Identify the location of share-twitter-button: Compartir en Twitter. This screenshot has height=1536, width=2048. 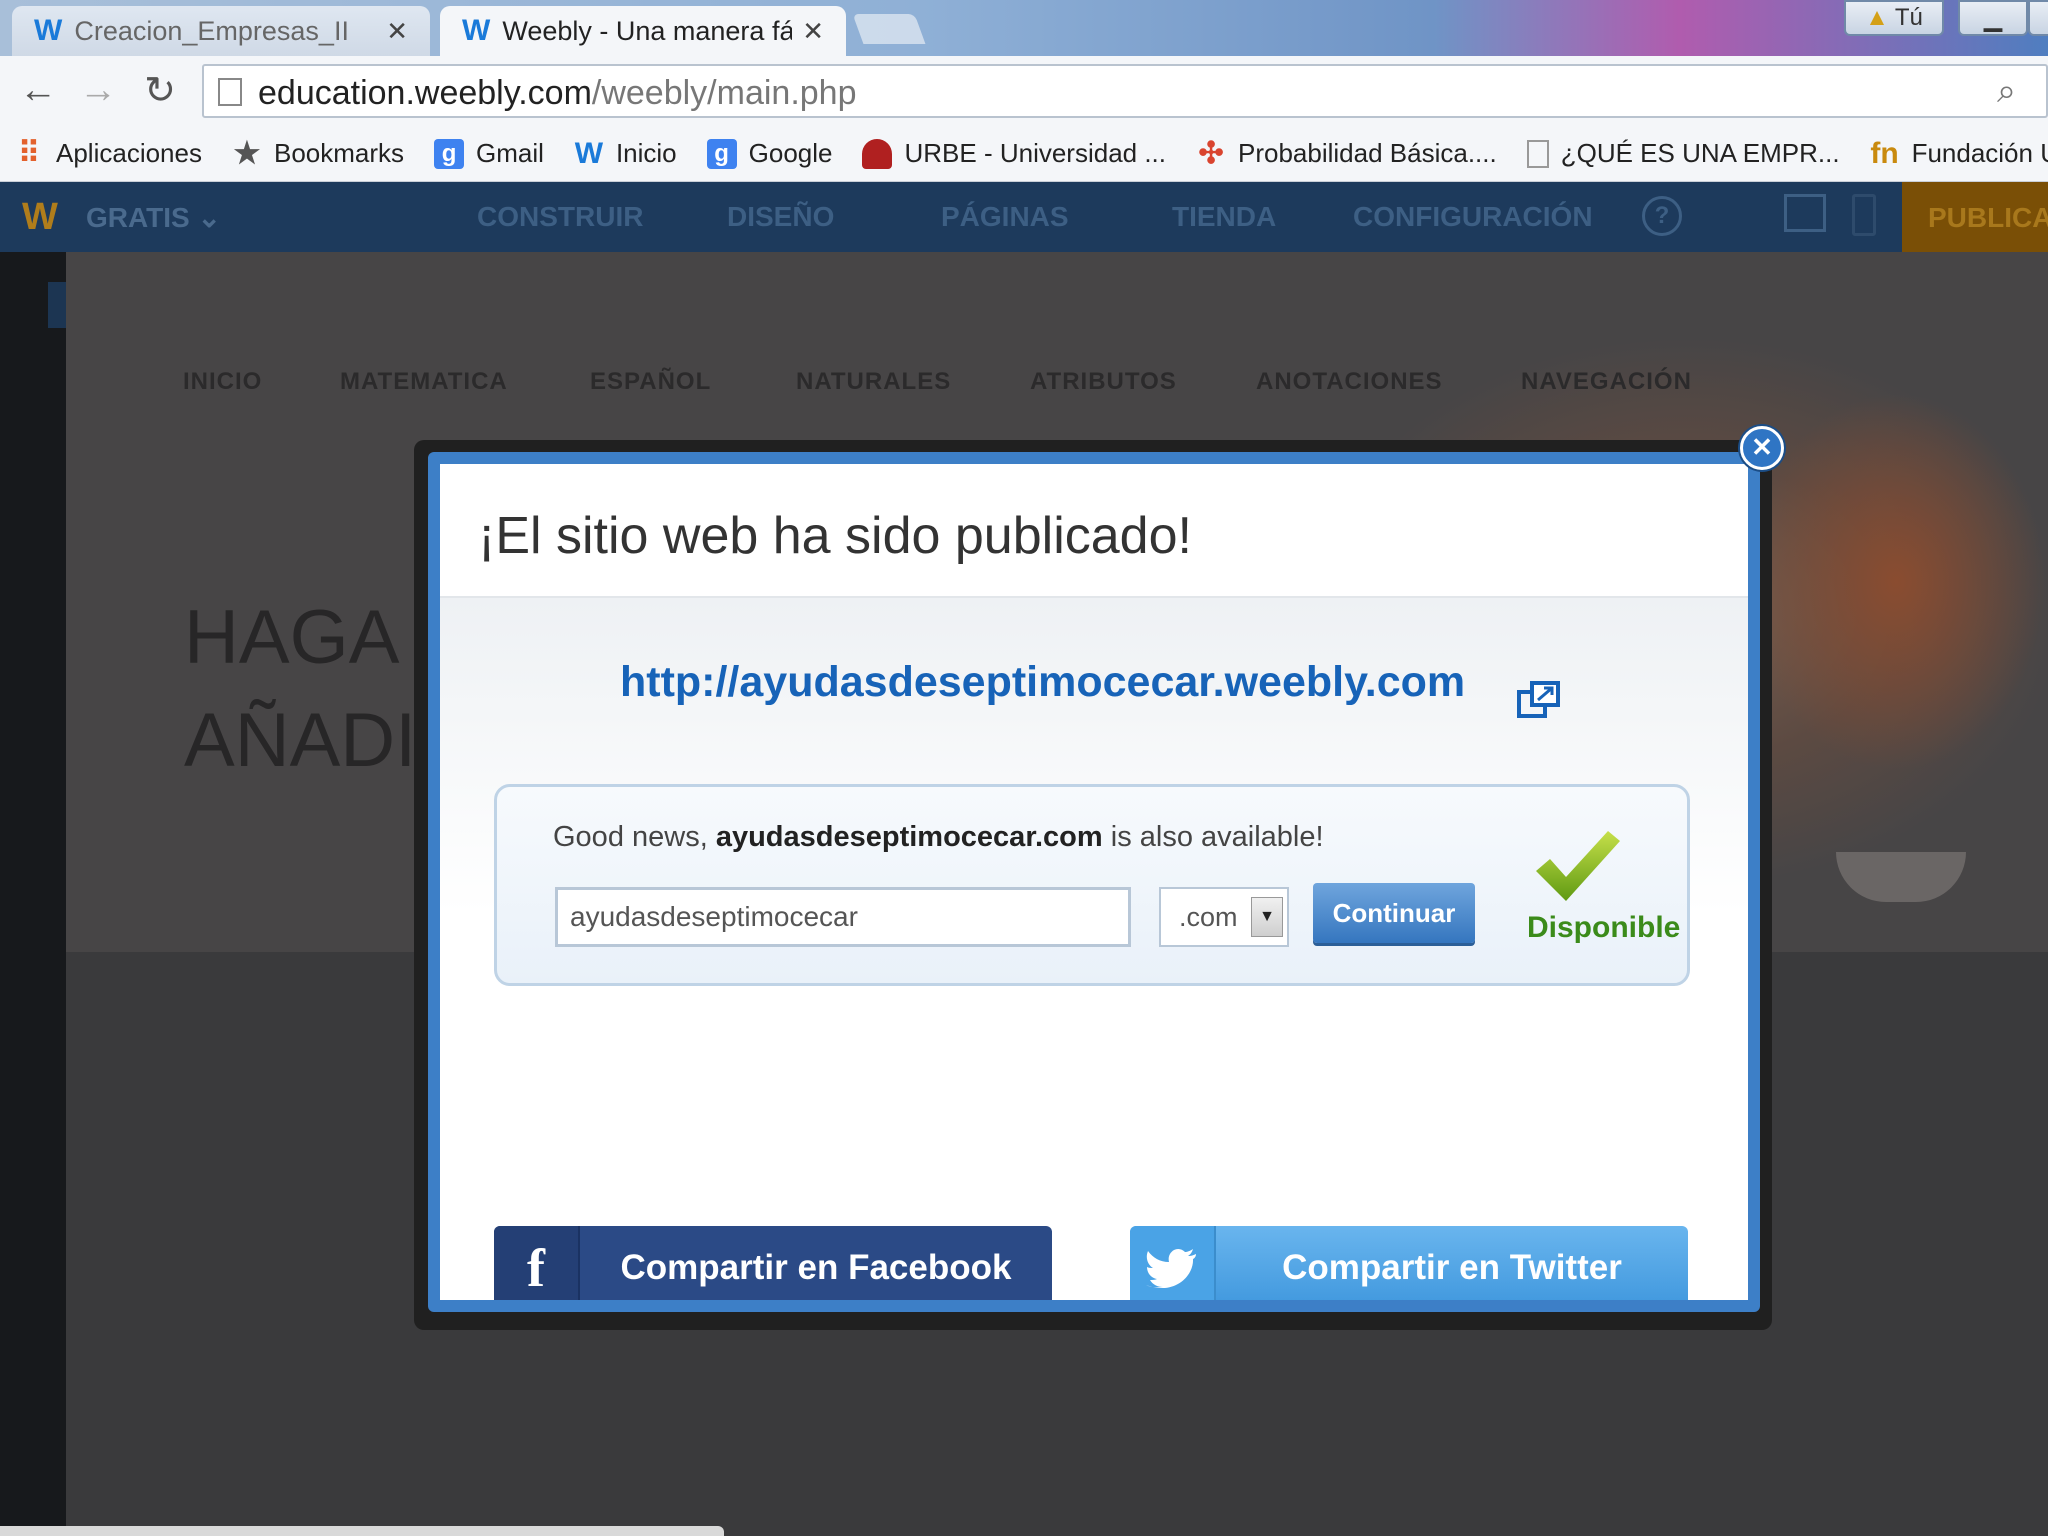
(1409, 1263).